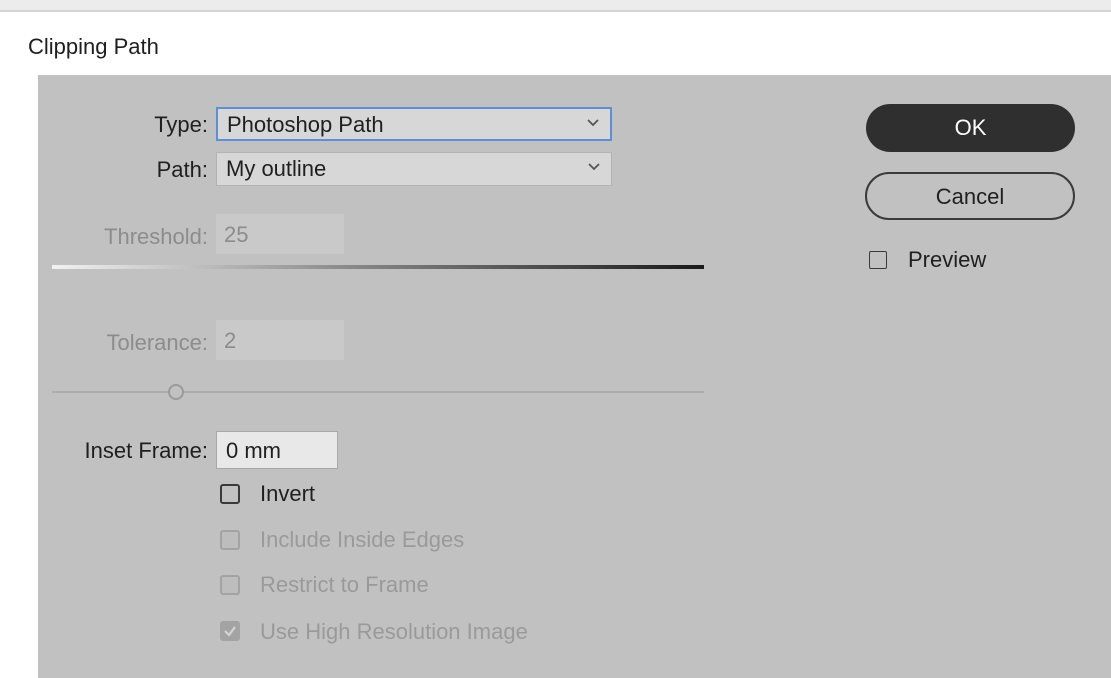 The width and height of the screenshot is (1111, 678). Describe the element at coordinates (236, 234) in the screenshot. I see `threshold-value: 25` at that location.